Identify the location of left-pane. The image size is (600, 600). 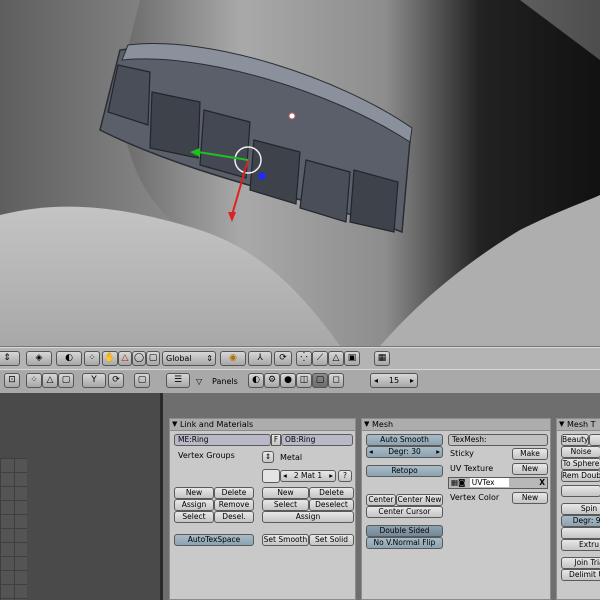
(80, 496).